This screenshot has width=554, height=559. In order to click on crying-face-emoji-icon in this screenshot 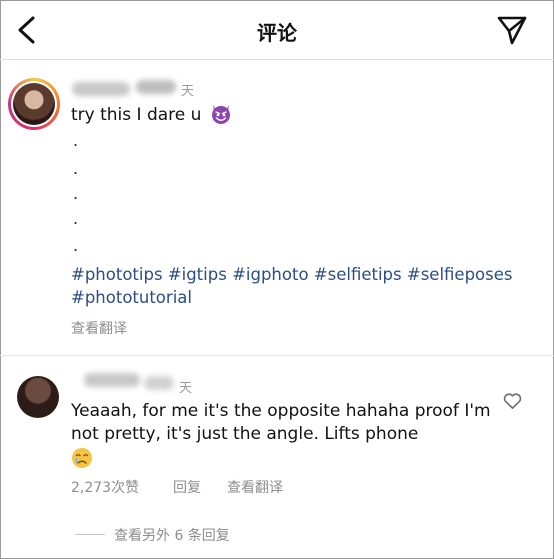, I will do `click(82, 458)`.